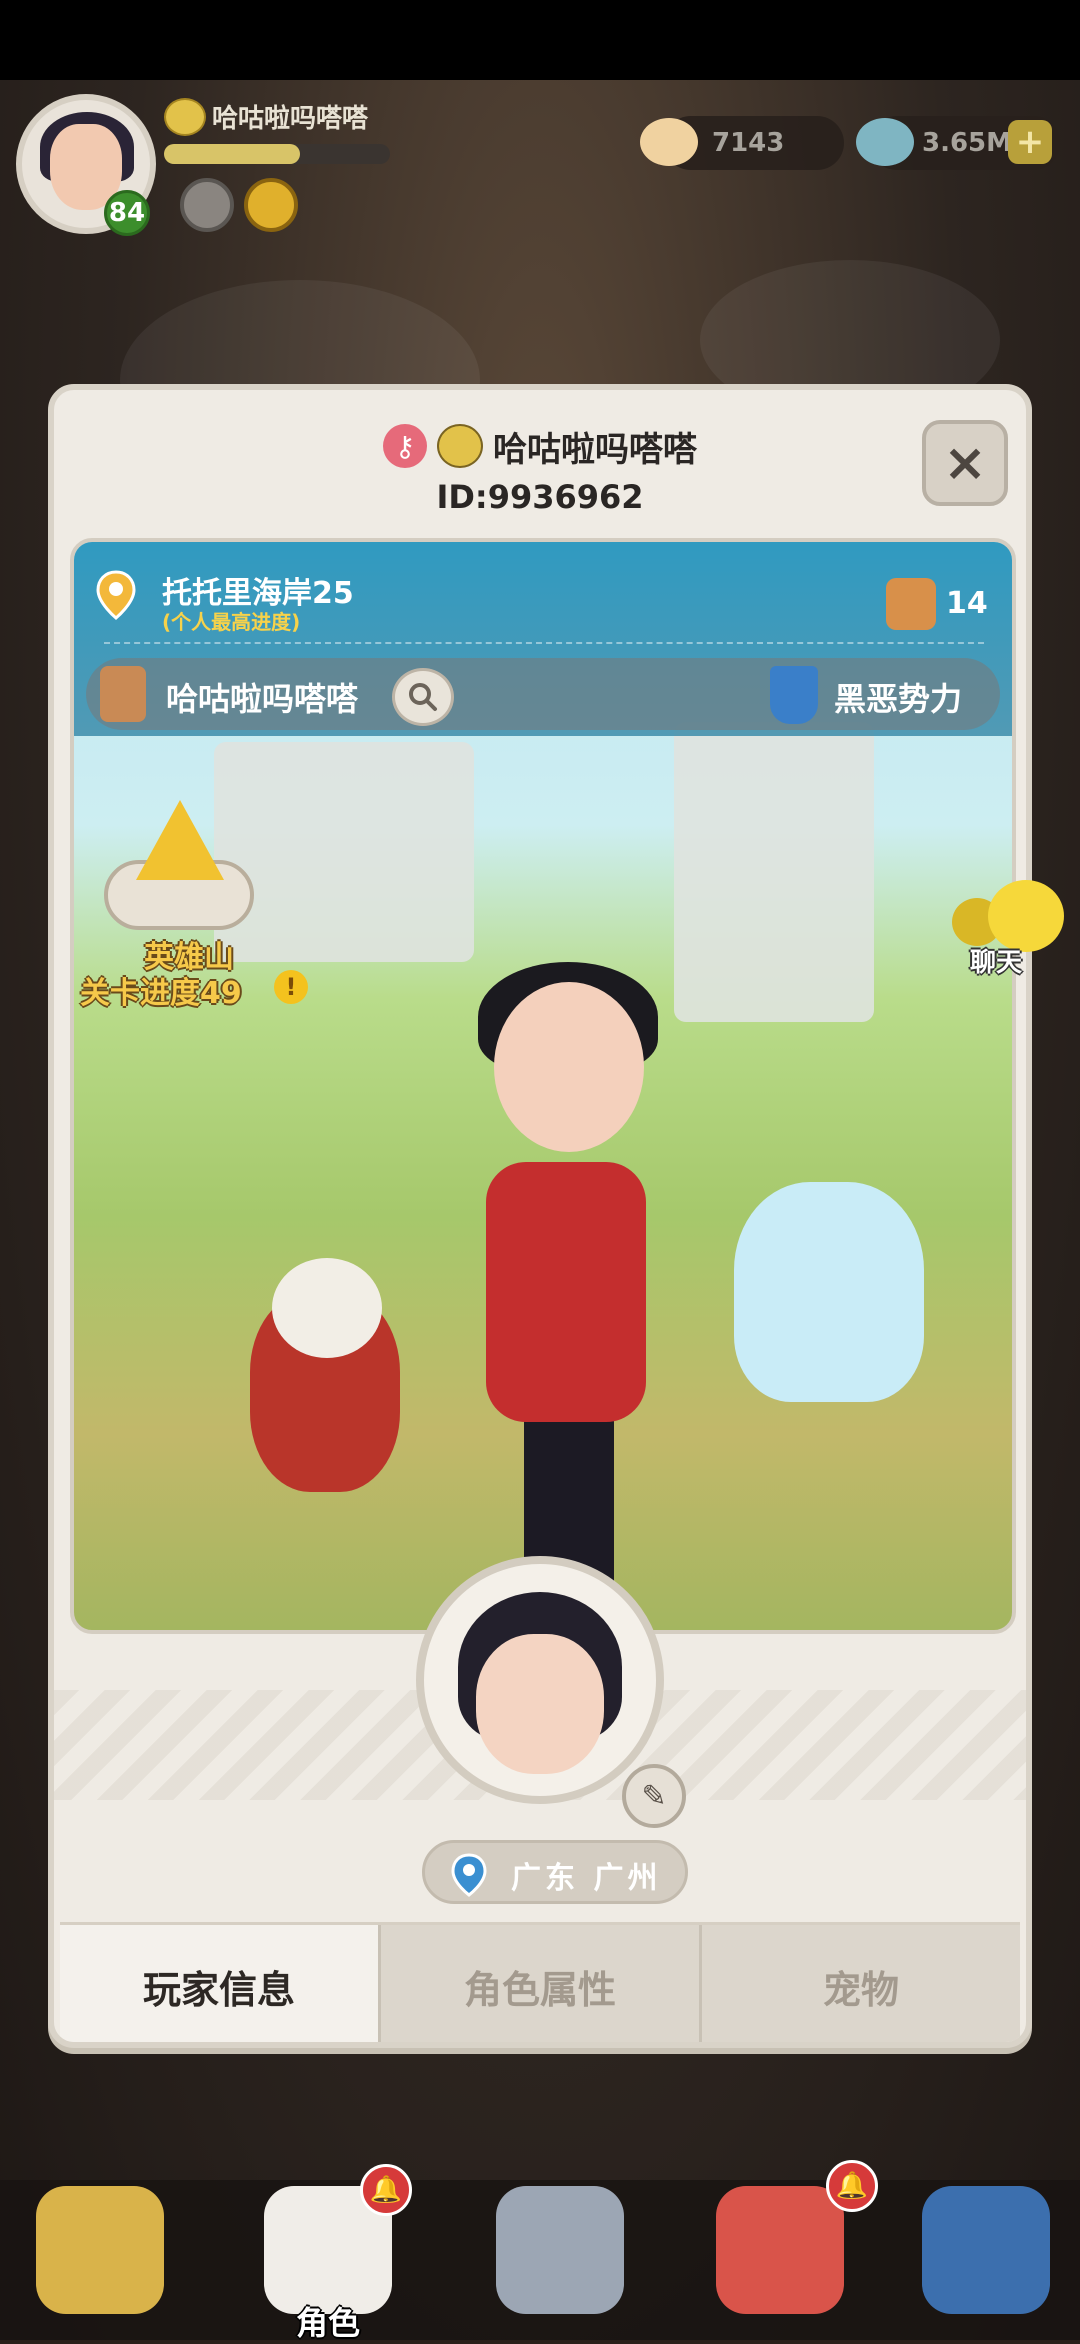 The height and width of the screenshot is (2344, 1080). I want to click on info-overlay: 托托里海岸25 (个人最高进度) 14 哈咕啦吗嗒嗒 黑恶势力, so click(543, 639).